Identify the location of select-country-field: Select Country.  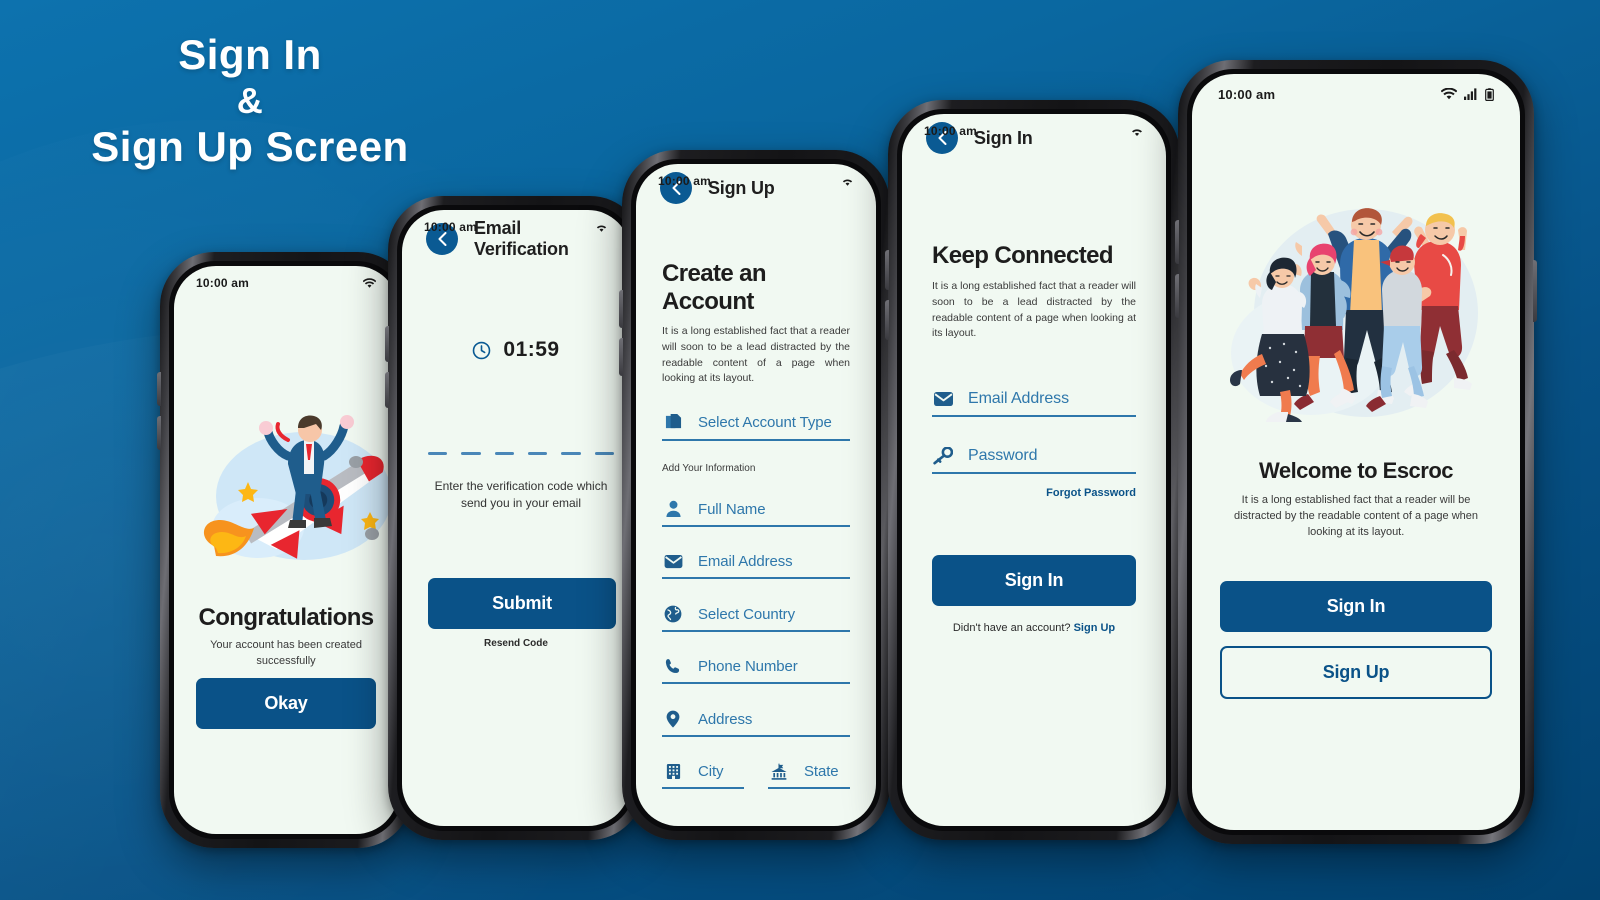
(756, 618).